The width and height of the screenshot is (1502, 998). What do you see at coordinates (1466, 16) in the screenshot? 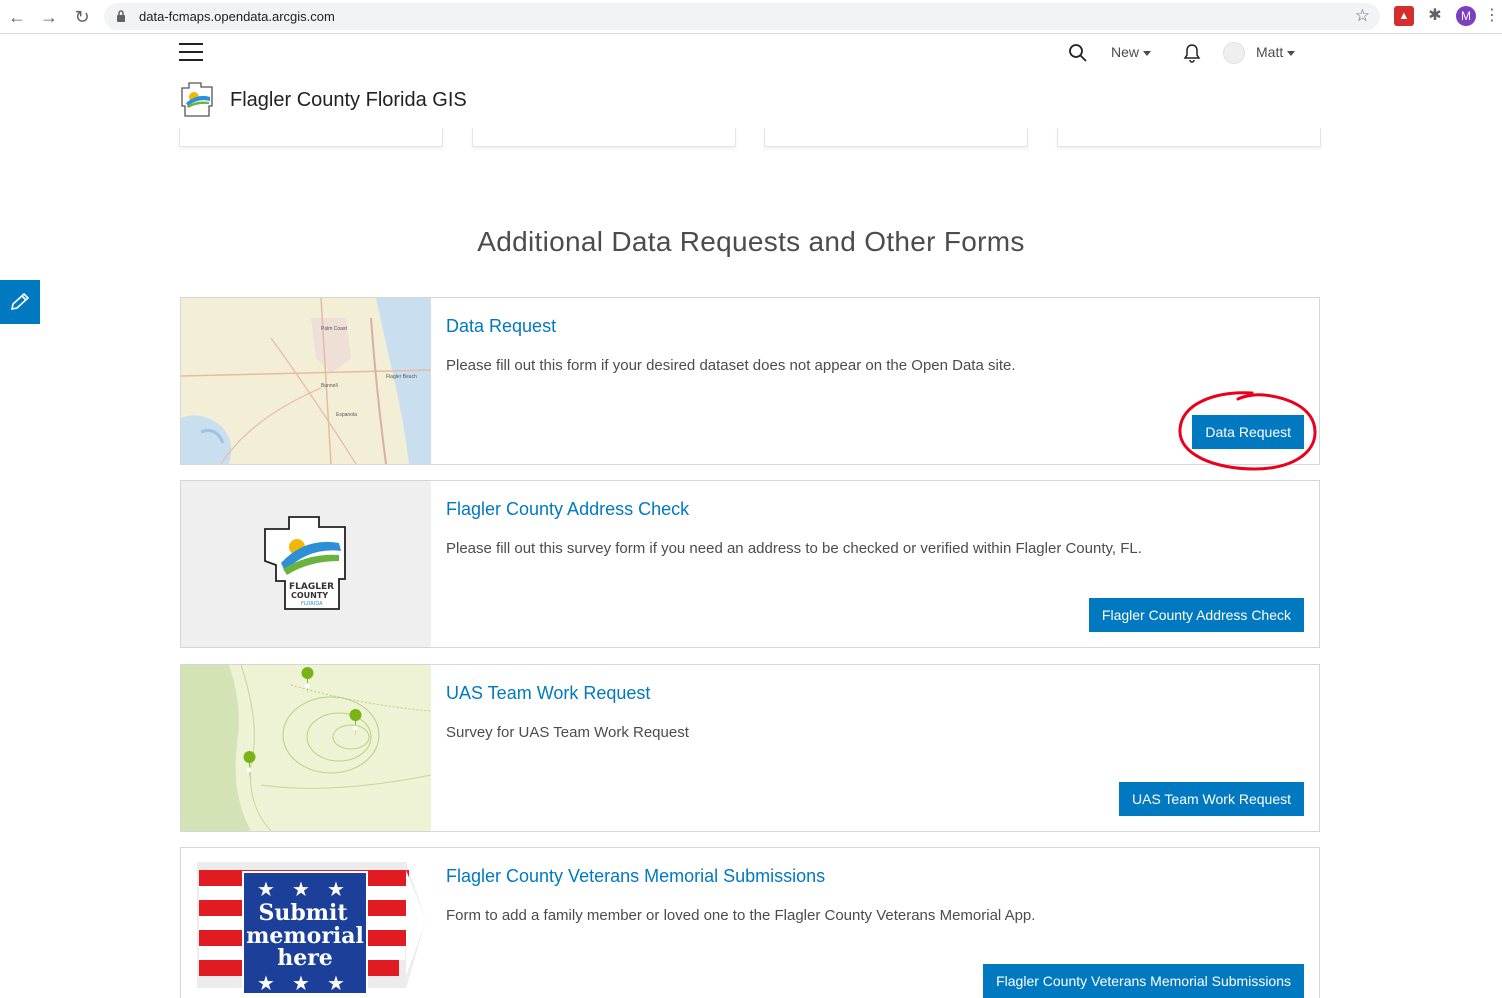
I see `profile-avatar: M` at bounding box center [1466, 16].